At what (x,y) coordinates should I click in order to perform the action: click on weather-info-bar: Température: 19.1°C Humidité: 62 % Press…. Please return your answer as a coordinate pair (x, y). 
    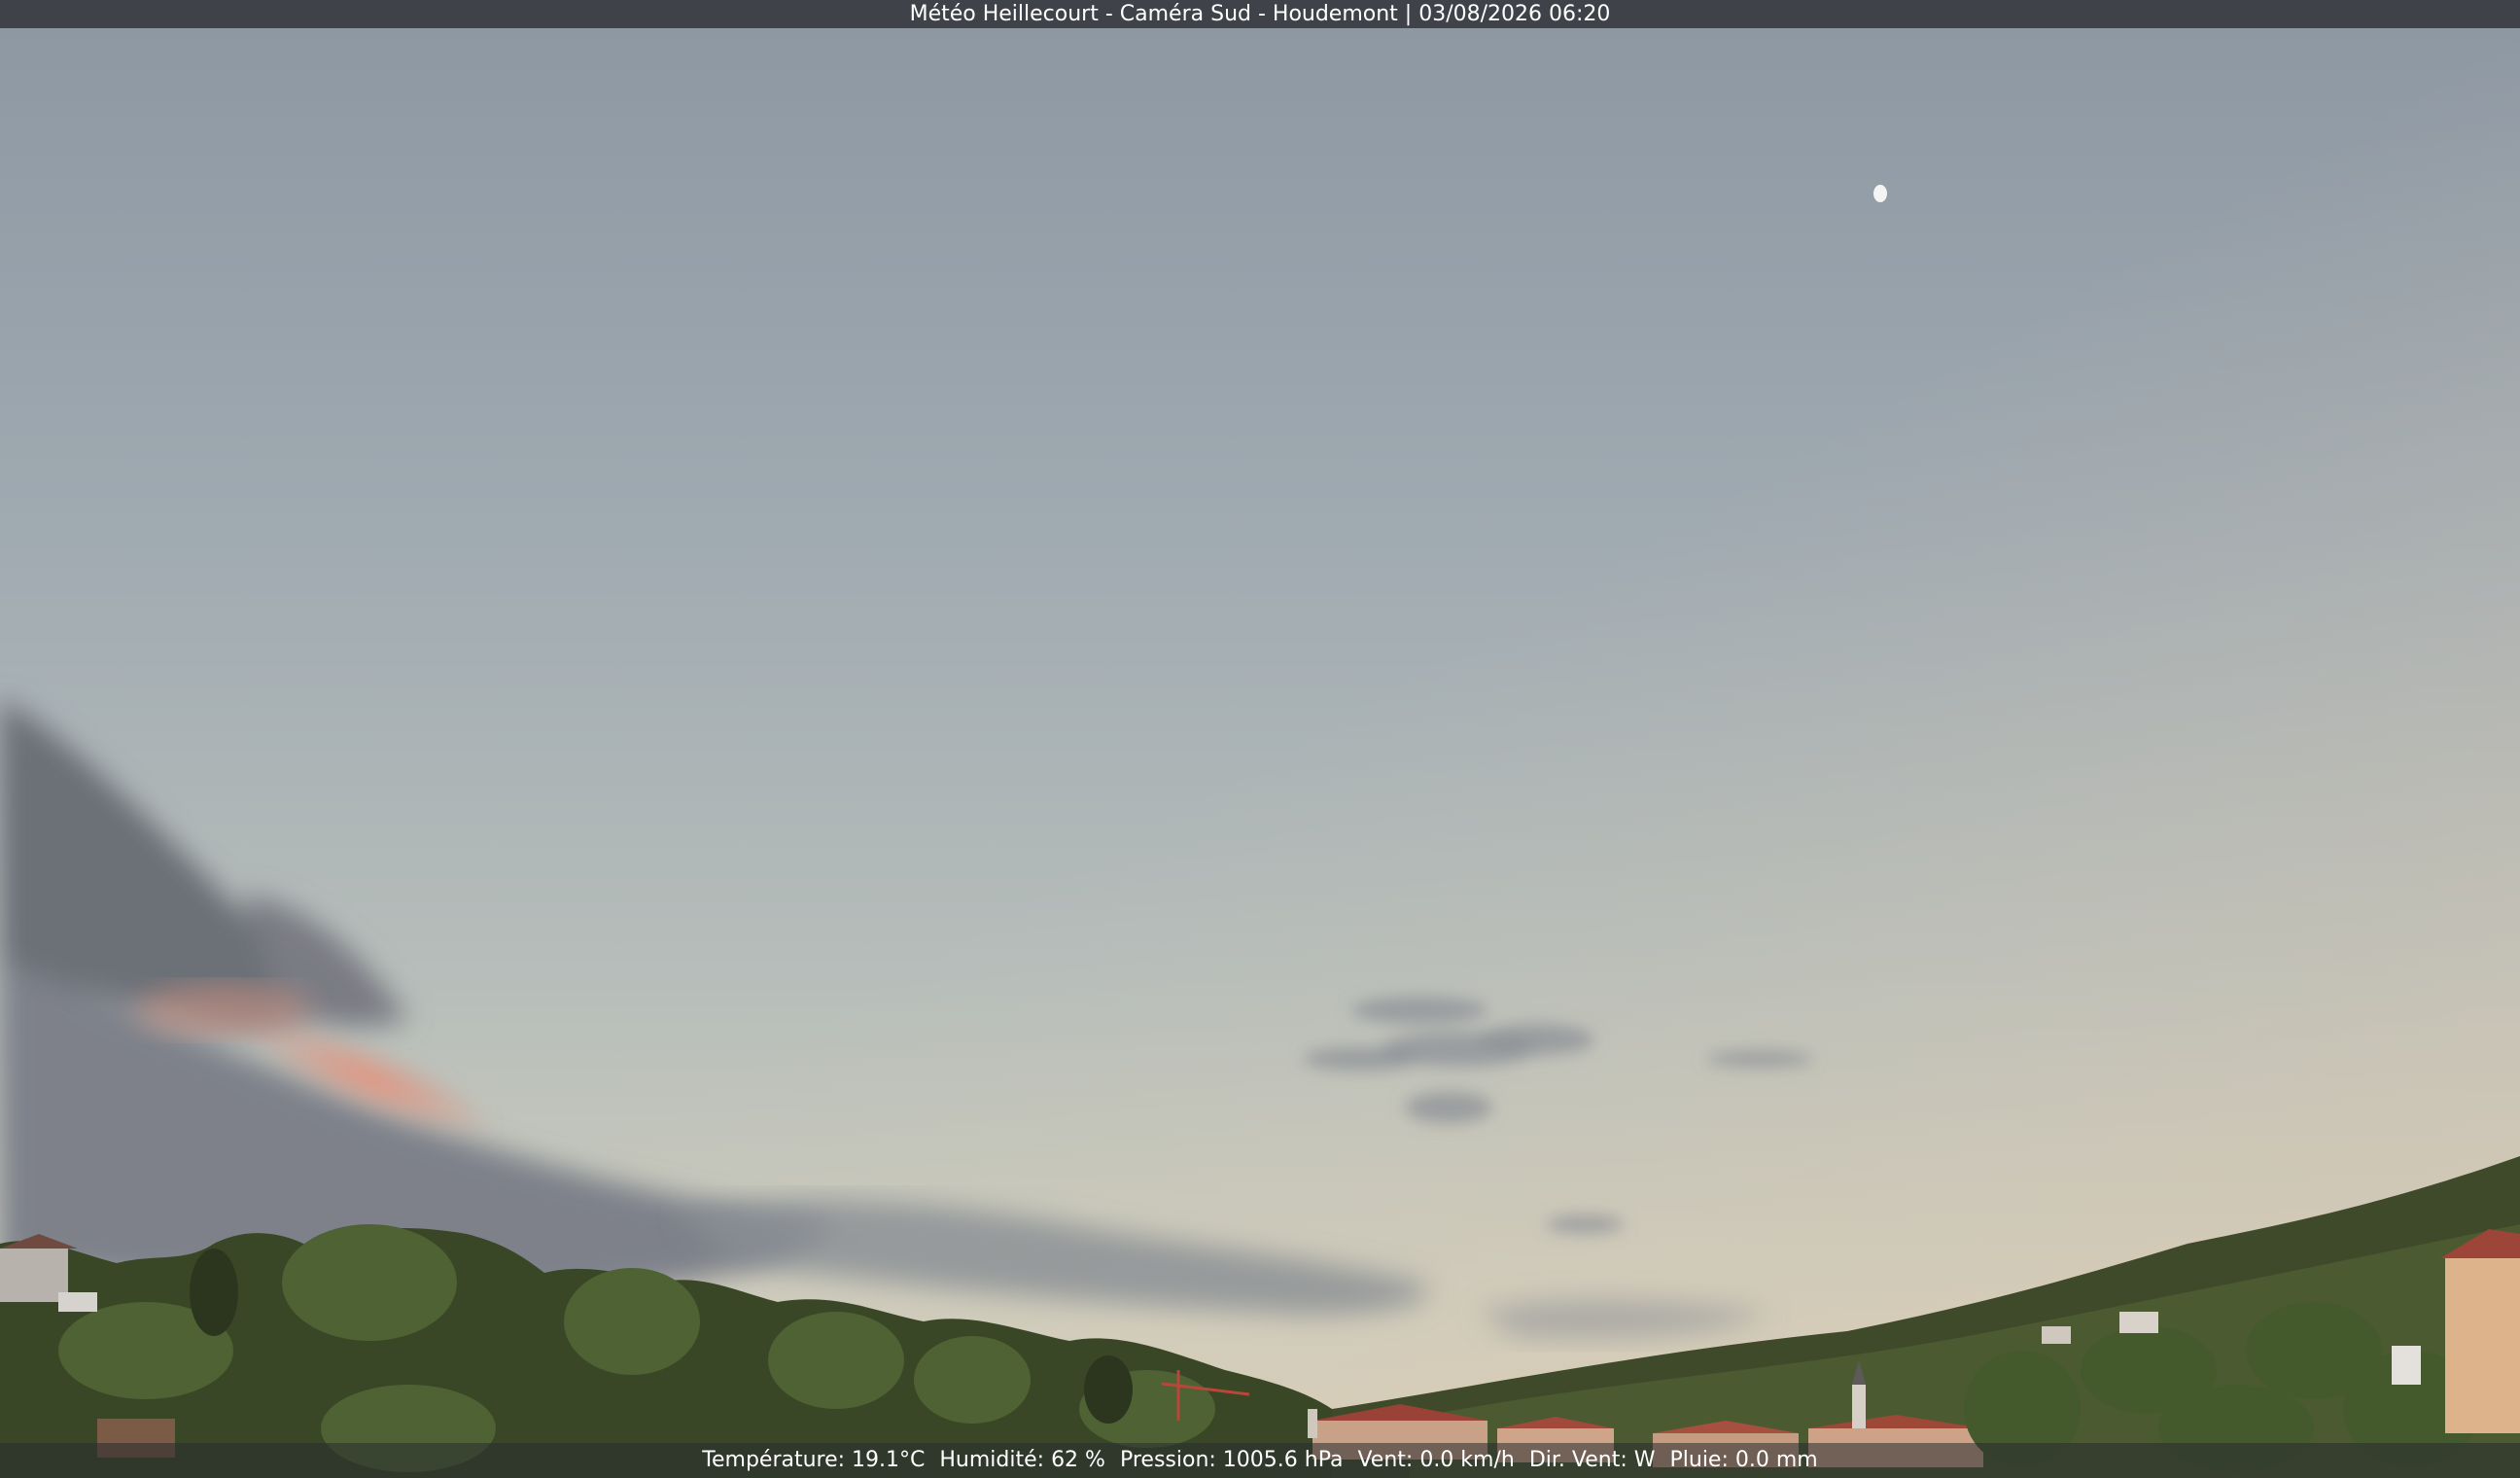
    Looking at the image, I should click on (1260, 1460).